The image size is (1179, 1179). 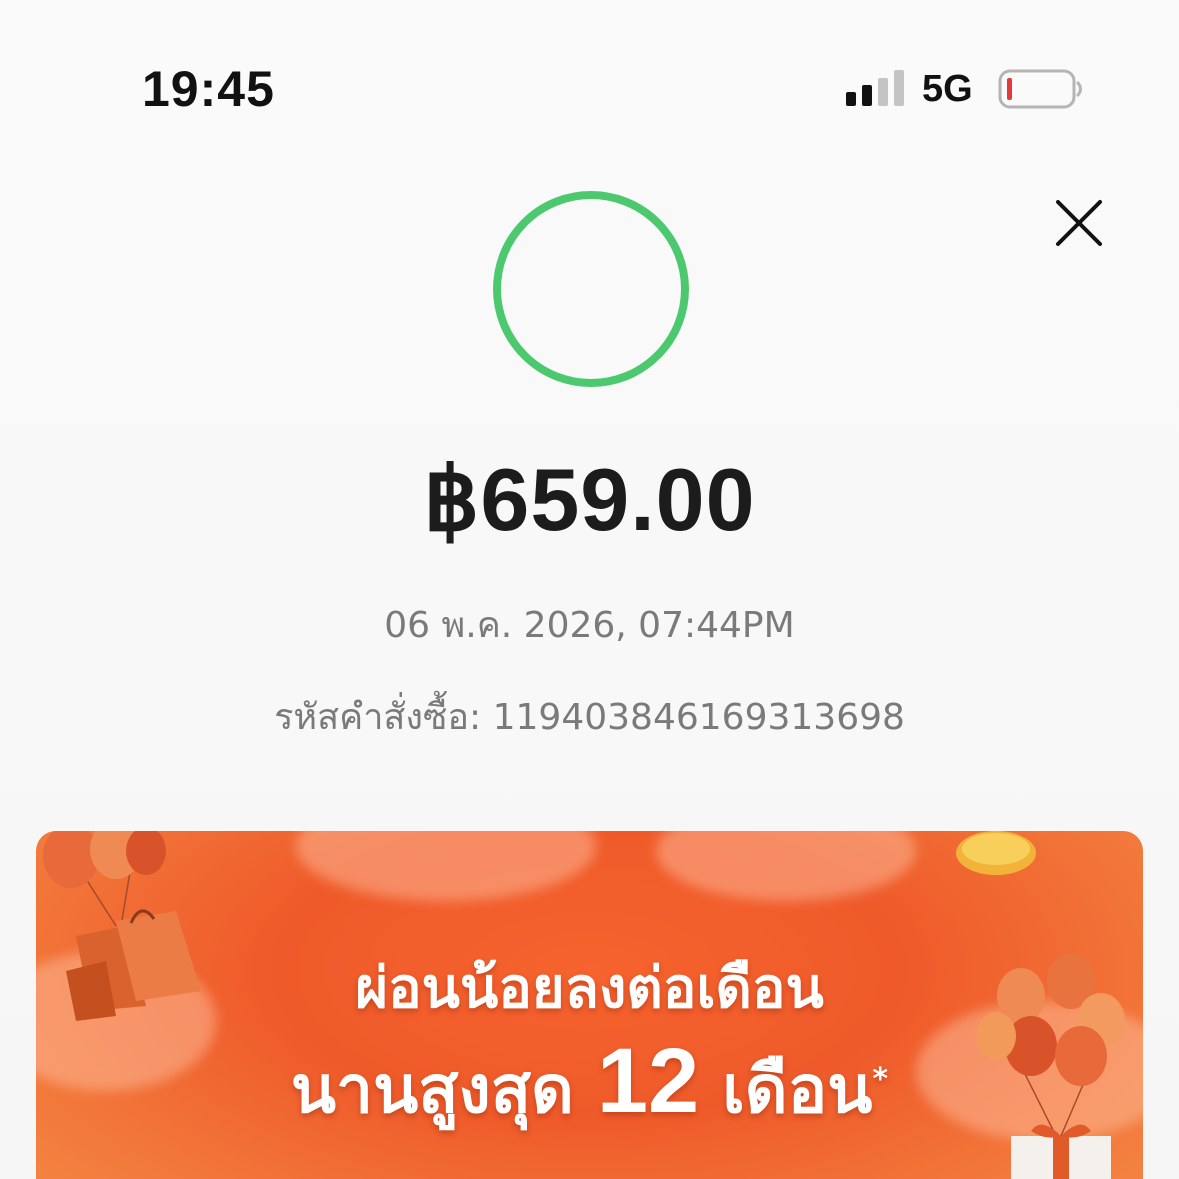 I want to click on order-id-line: รหัสคำสั่งซื้อ: 119403846169313698, so click(x=589, y=716).